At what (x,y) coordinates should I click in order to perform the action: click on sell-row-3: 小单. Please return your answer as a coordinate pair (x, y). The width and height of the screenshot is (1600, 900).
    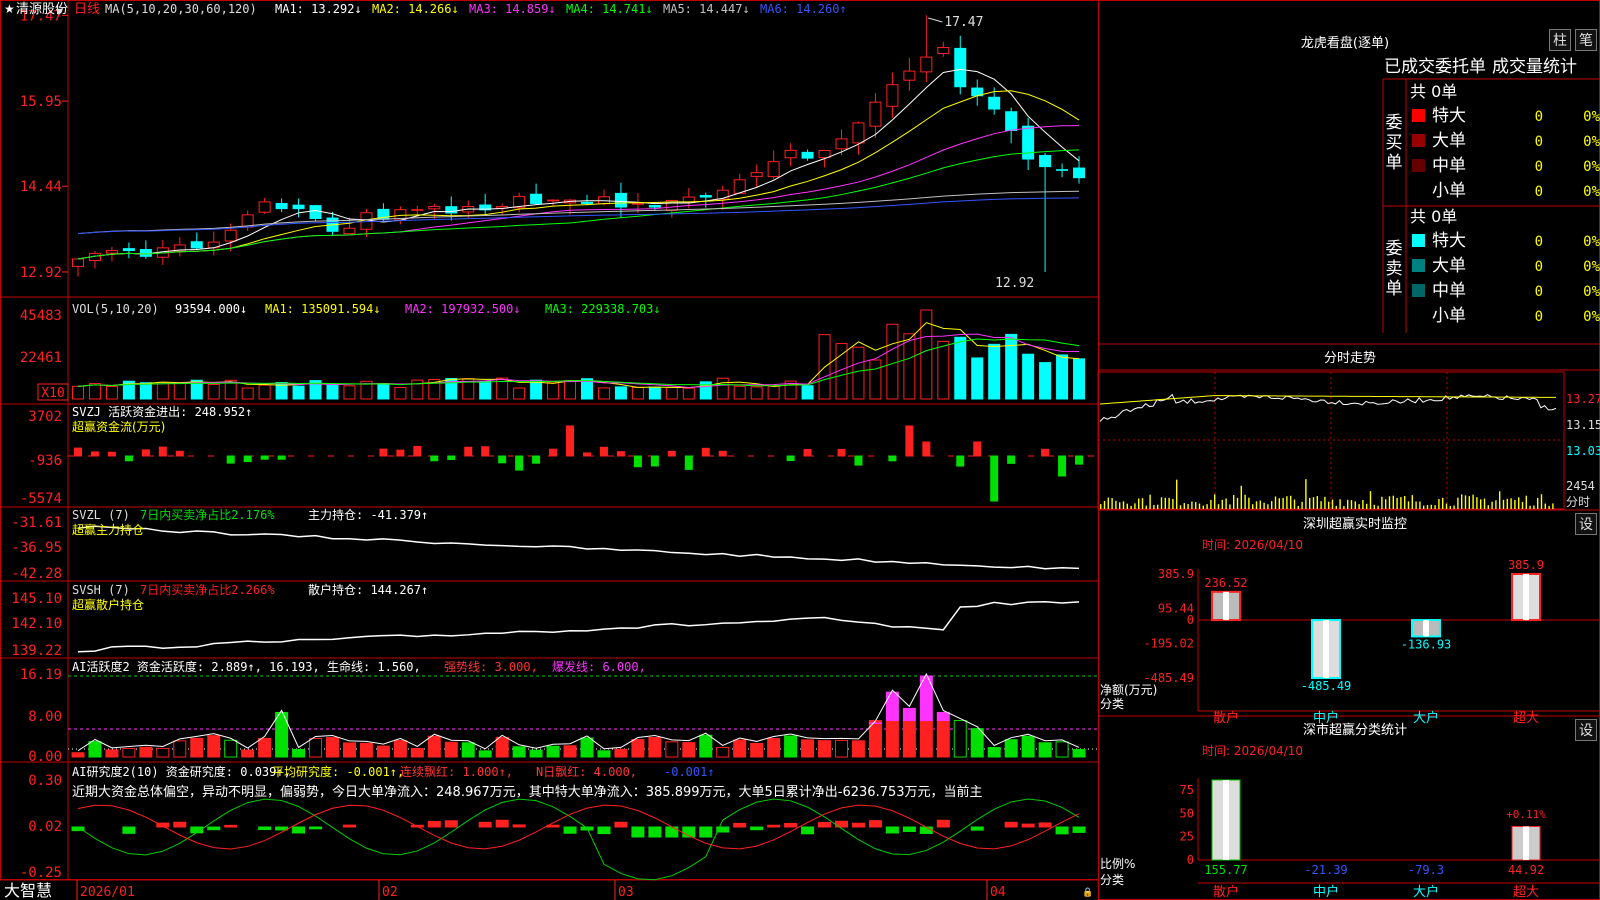
    Looking at the image, I should click on (1449, 316).